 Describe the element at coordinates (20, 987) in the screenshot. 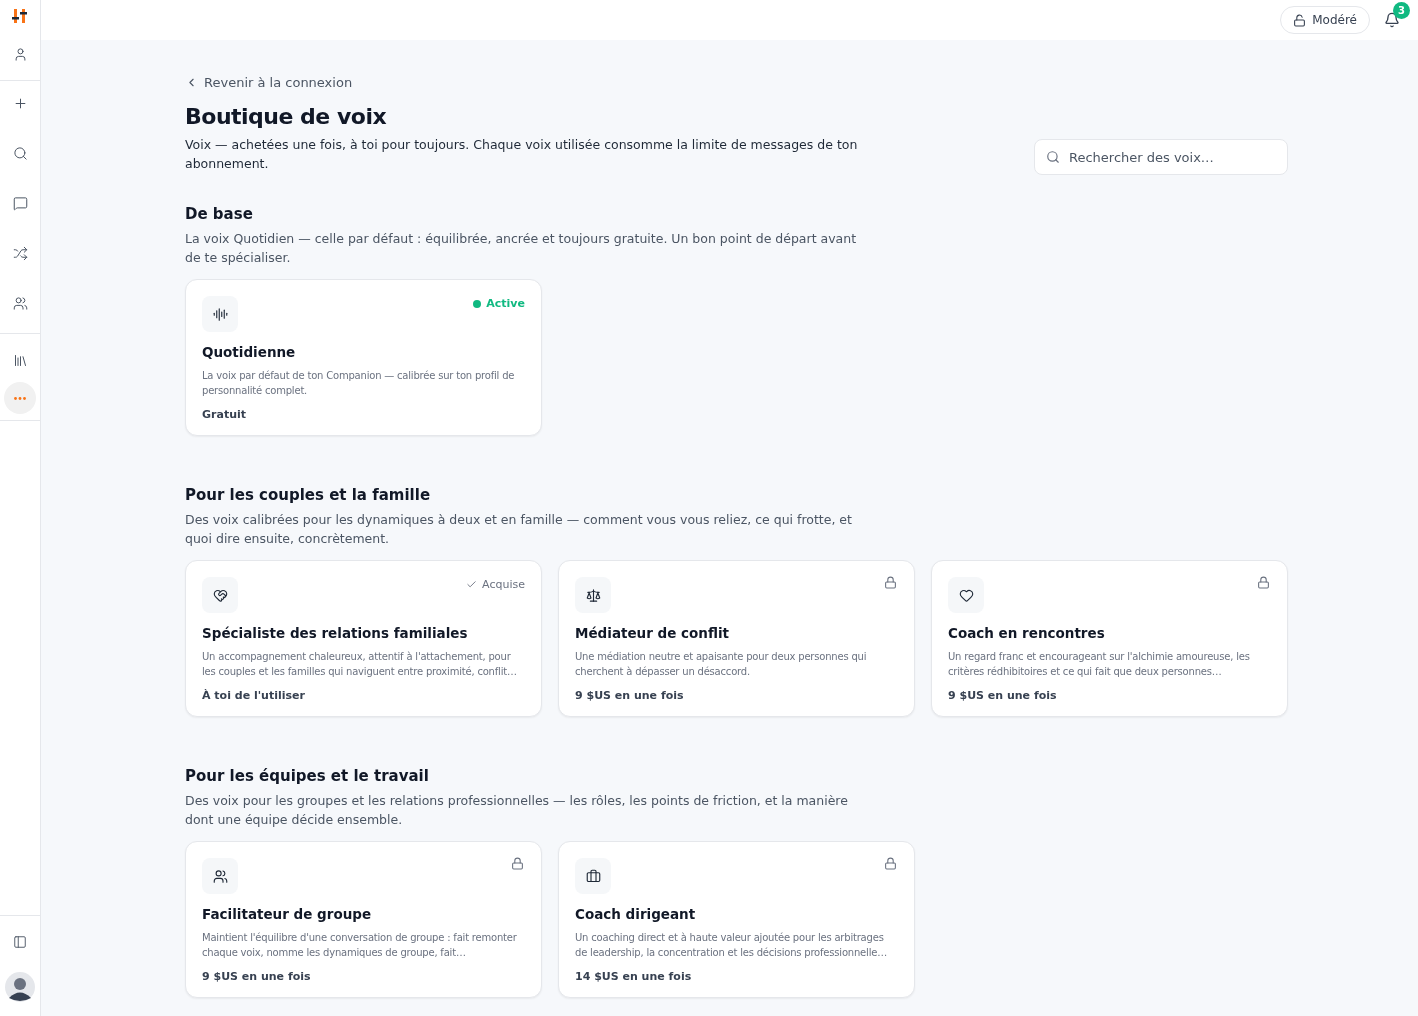

I see `avatar` at that location.